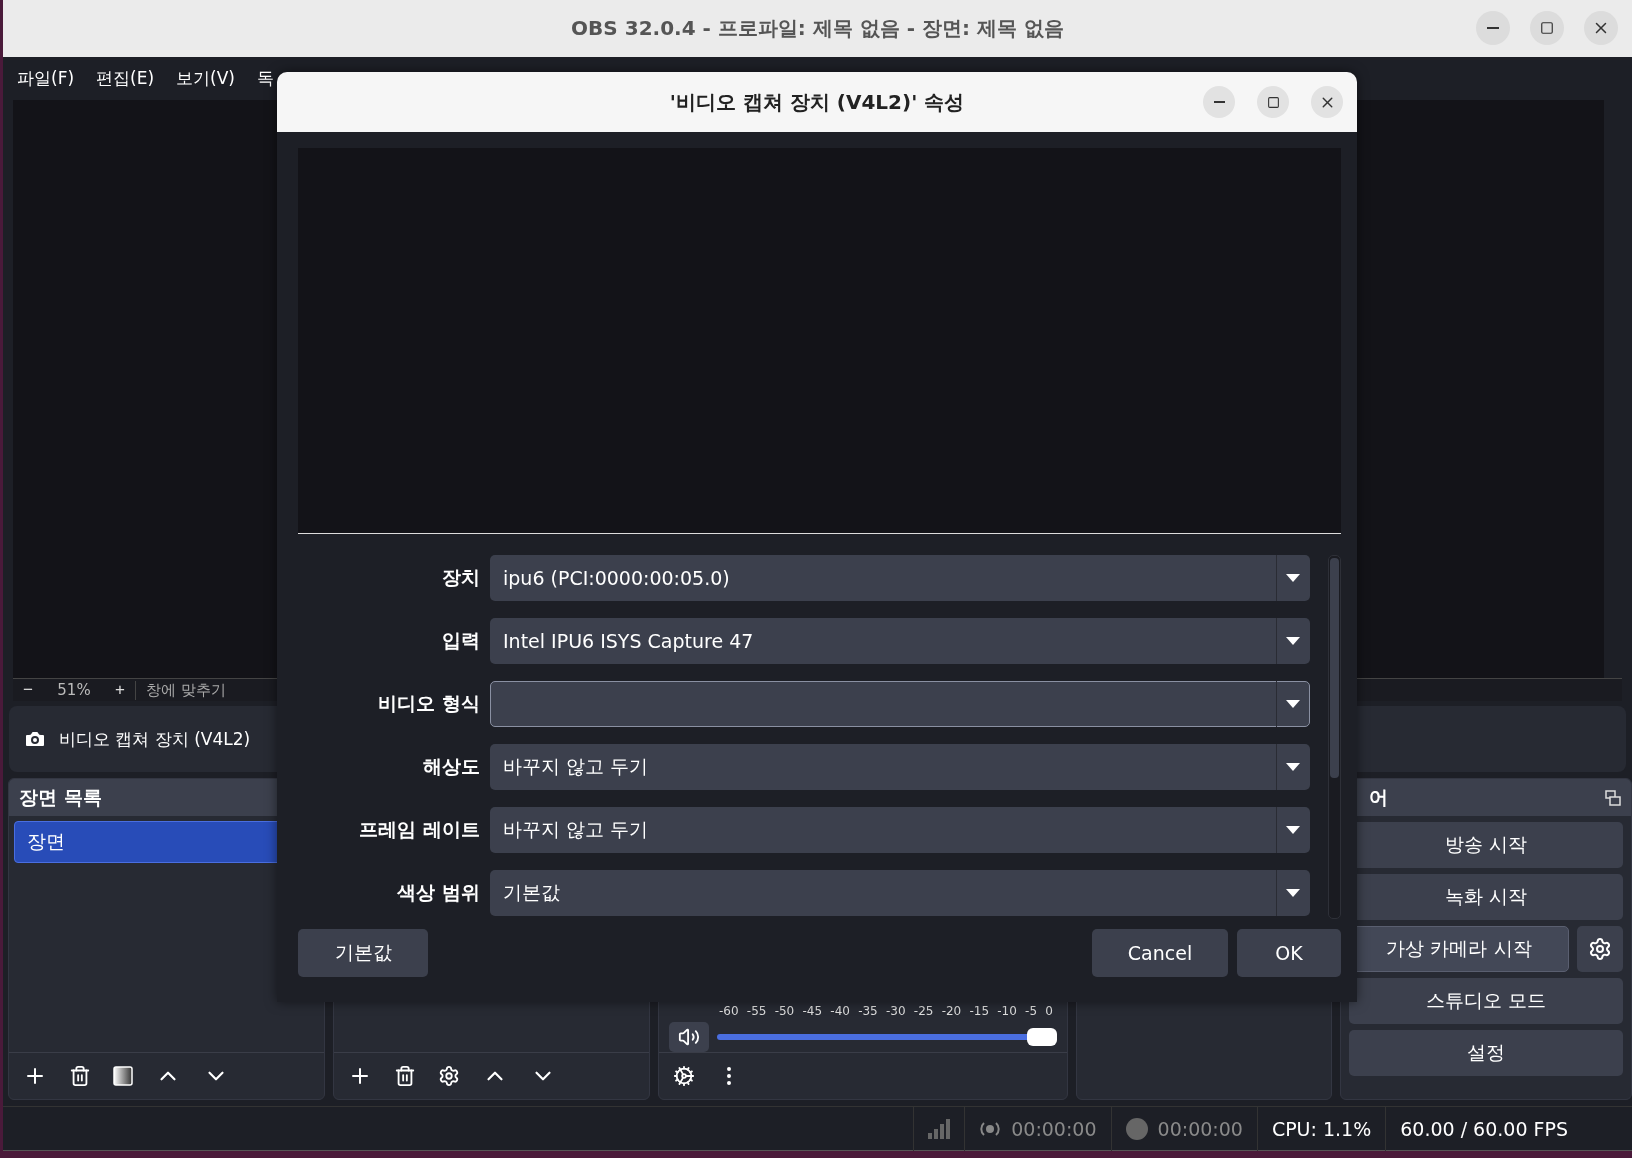  What do you see at coordinates (1136, 1129) in the screenshot?
I see `record-icon` at bounding box center [1136, 1129].